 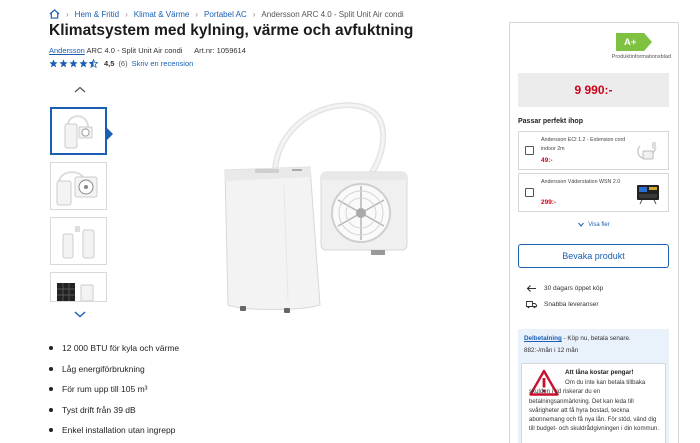 I want to click on price-box: 9 990:-, so click(x=593, y=90).